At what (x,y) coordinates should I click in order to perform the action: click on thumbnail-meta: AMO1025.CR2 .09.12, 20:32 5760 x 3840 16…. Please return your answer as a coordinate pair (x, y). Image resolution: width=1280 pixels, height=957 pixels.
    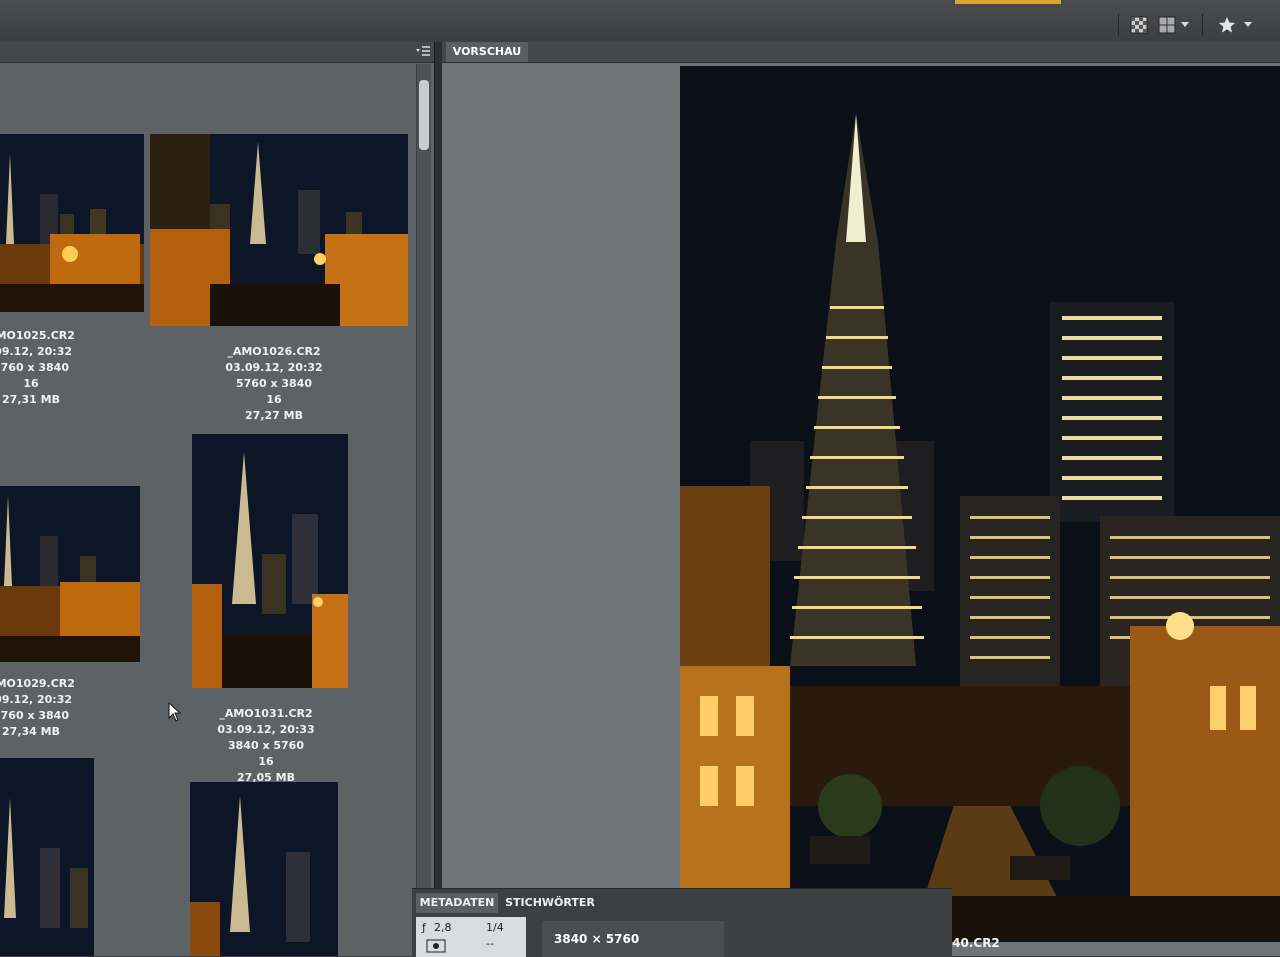
    Looking at the image, I should click on (38, 368).